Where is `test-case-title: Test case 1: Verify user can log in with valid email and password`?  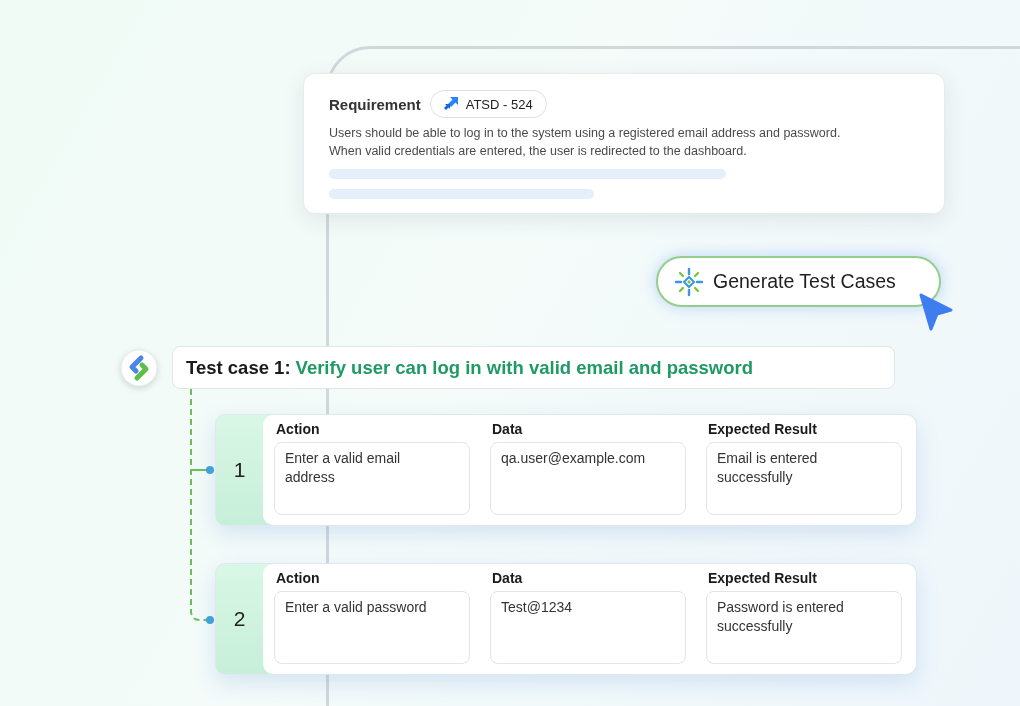
test-case-title: Test case 1: Verify user can log in with valid email and password is located at coordinates (533, 367).